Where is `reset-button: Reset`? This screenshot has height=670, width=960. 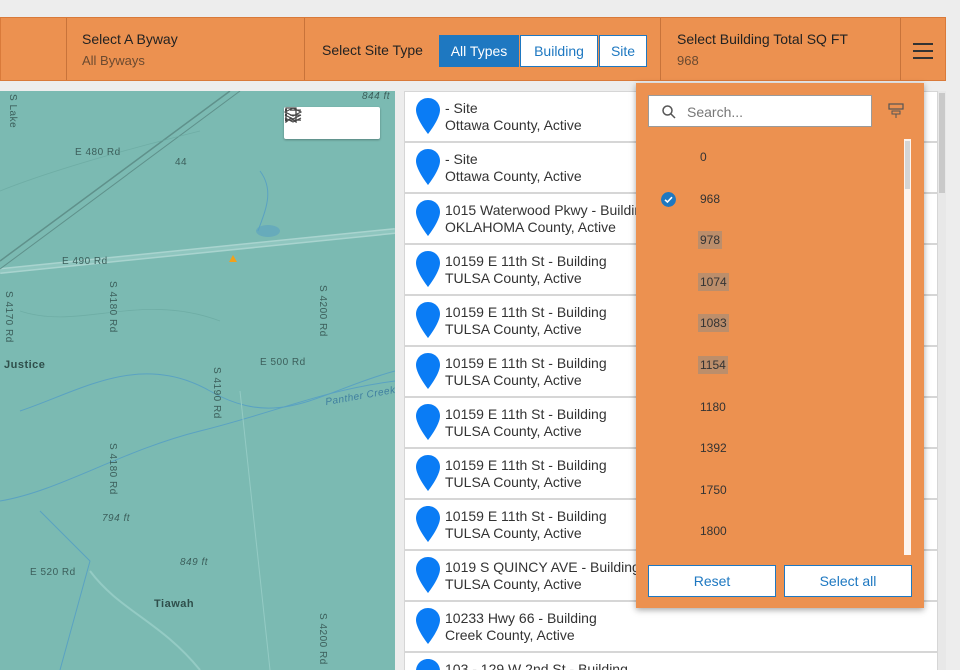
reset-button: Reset is located at coordinates (712, 581).